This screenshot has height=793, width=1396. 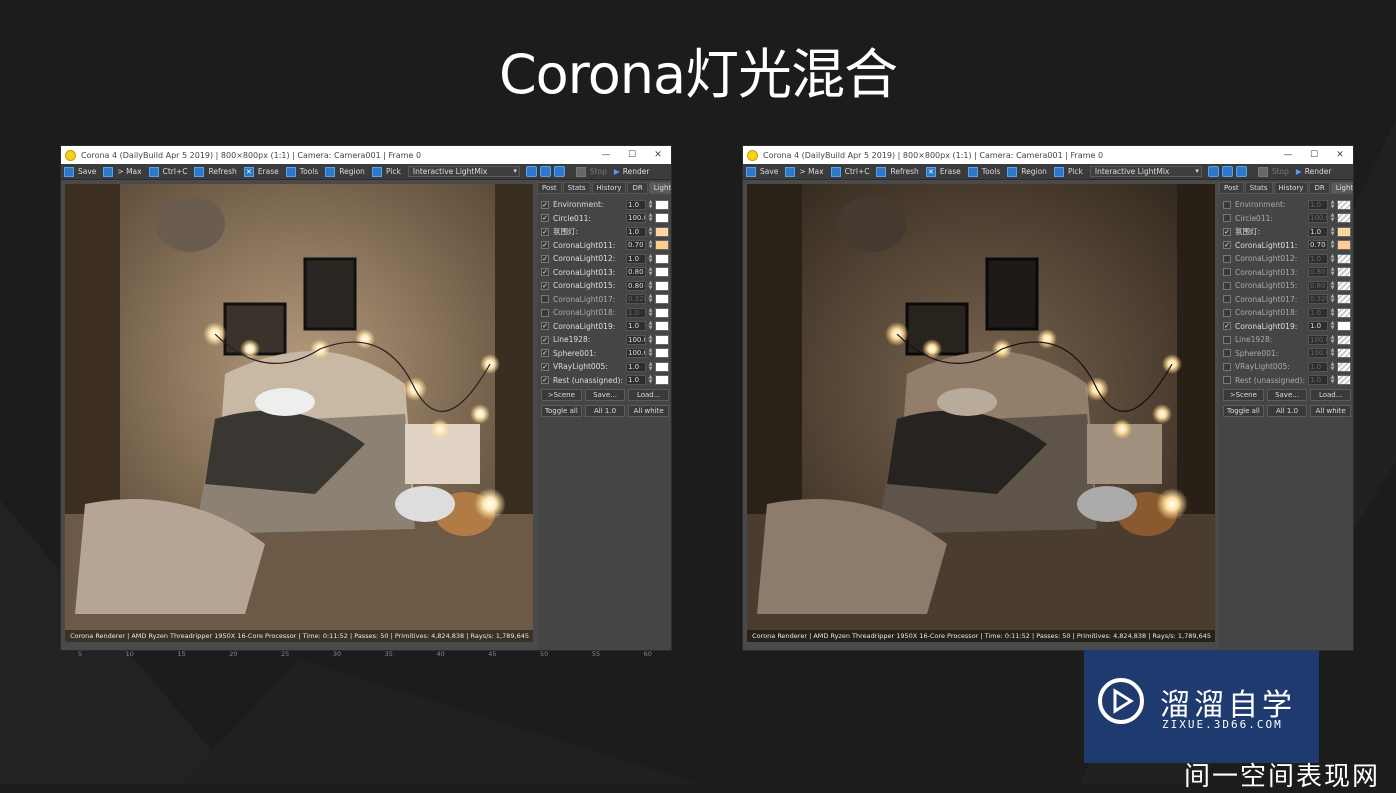 I want to click on lightmix-dropdown: Interactive LightMix, so click(x=463, y=171).